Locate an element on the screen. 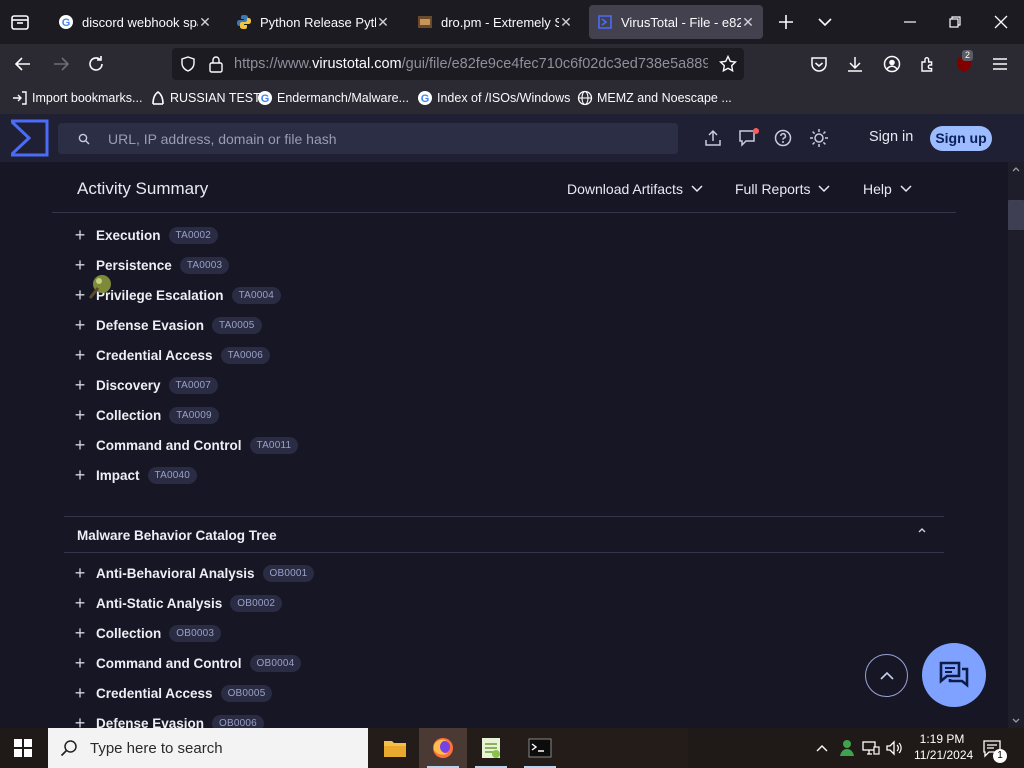  firefox-app is located at coordinates (443, 748).